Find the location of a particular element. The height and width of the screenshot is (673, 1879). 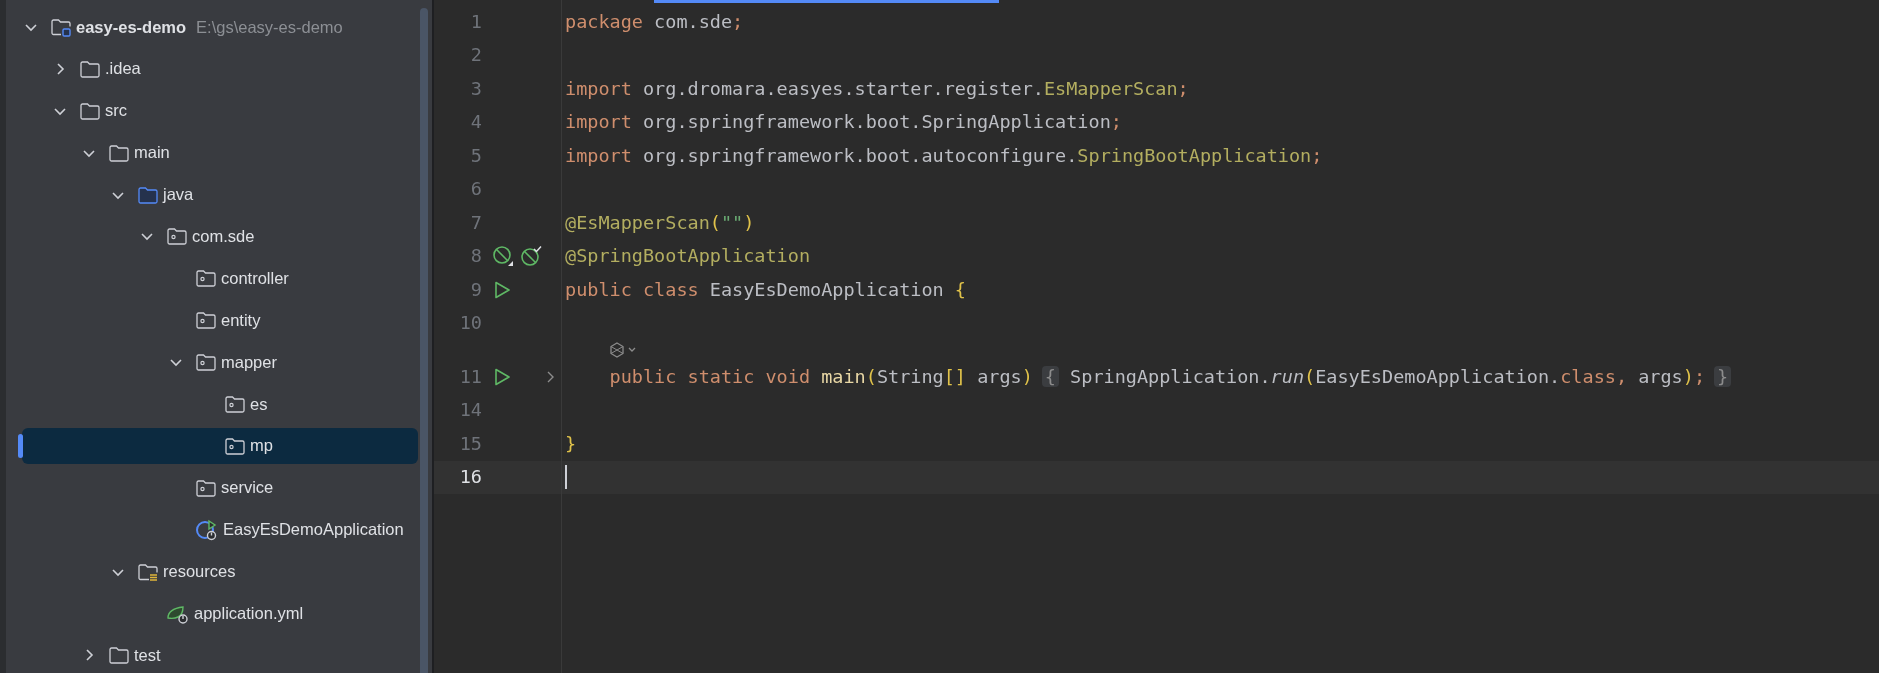

line-number: 7 is located at coordinates (475, 222).